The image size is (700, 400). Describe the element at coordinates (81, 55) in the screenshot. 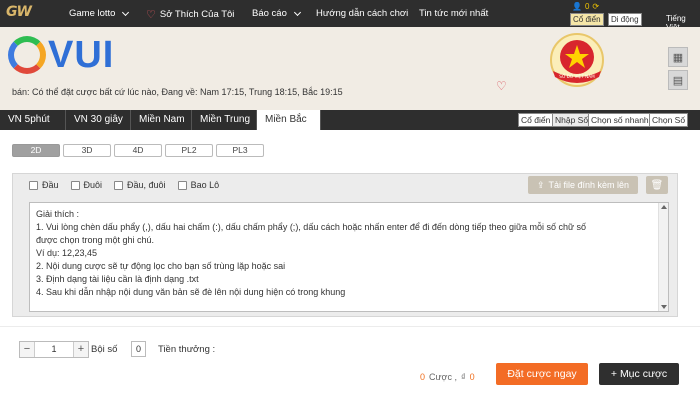

I see `brand-text: VUI` at that location.